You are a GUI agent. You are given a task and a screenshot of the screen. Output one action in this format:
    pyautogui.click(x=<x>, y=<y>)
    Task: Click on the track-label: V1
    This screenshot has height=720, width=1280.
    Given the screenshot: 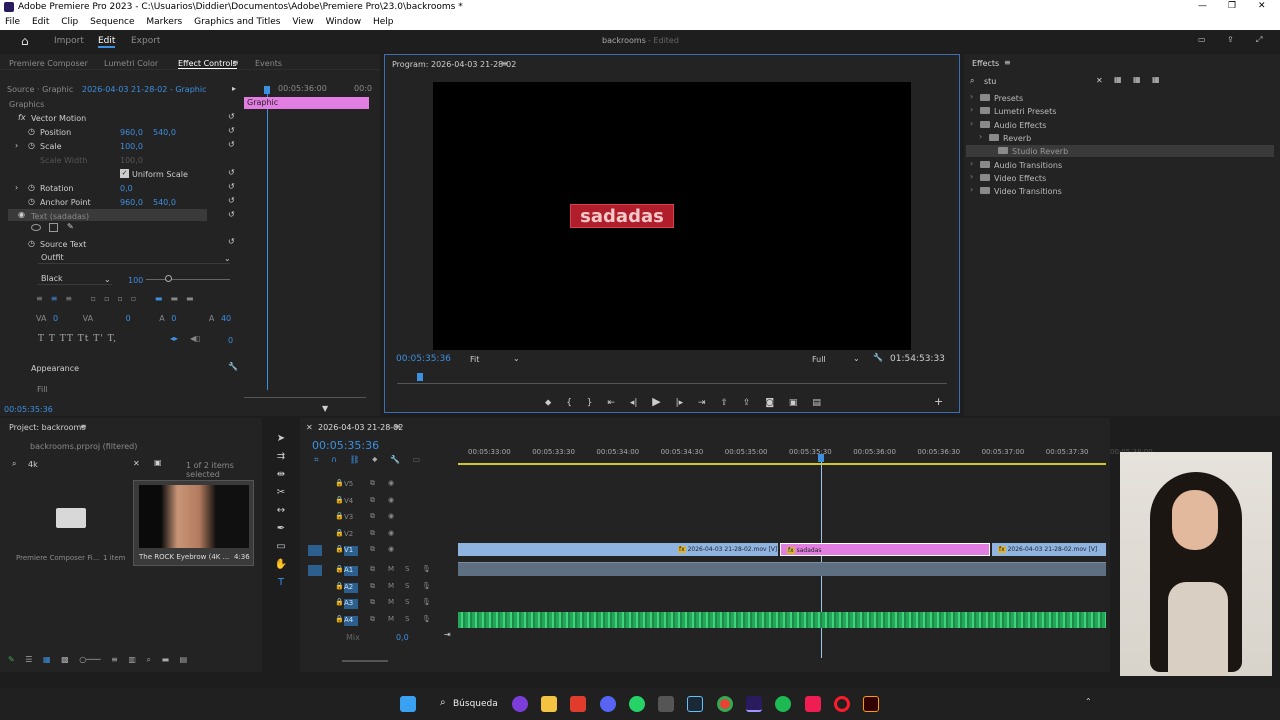 What is the action you would take?
    pyautogui.click(x=351, y=551)
    